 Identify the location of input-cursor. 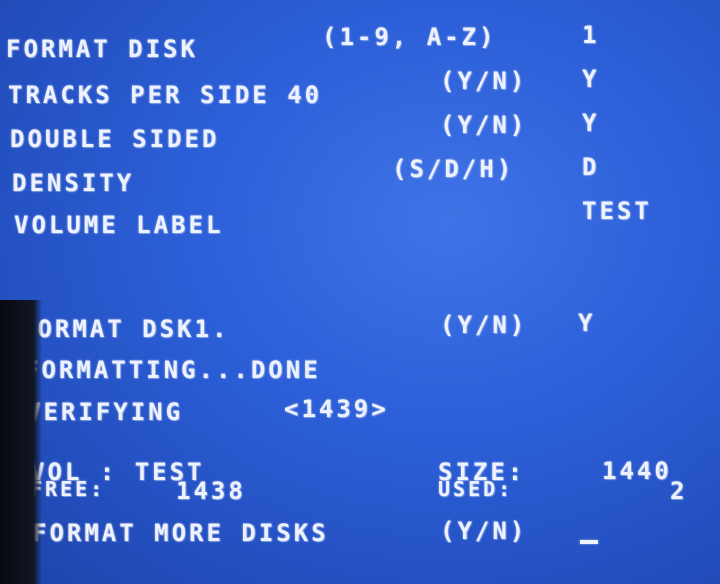
(589, 542).